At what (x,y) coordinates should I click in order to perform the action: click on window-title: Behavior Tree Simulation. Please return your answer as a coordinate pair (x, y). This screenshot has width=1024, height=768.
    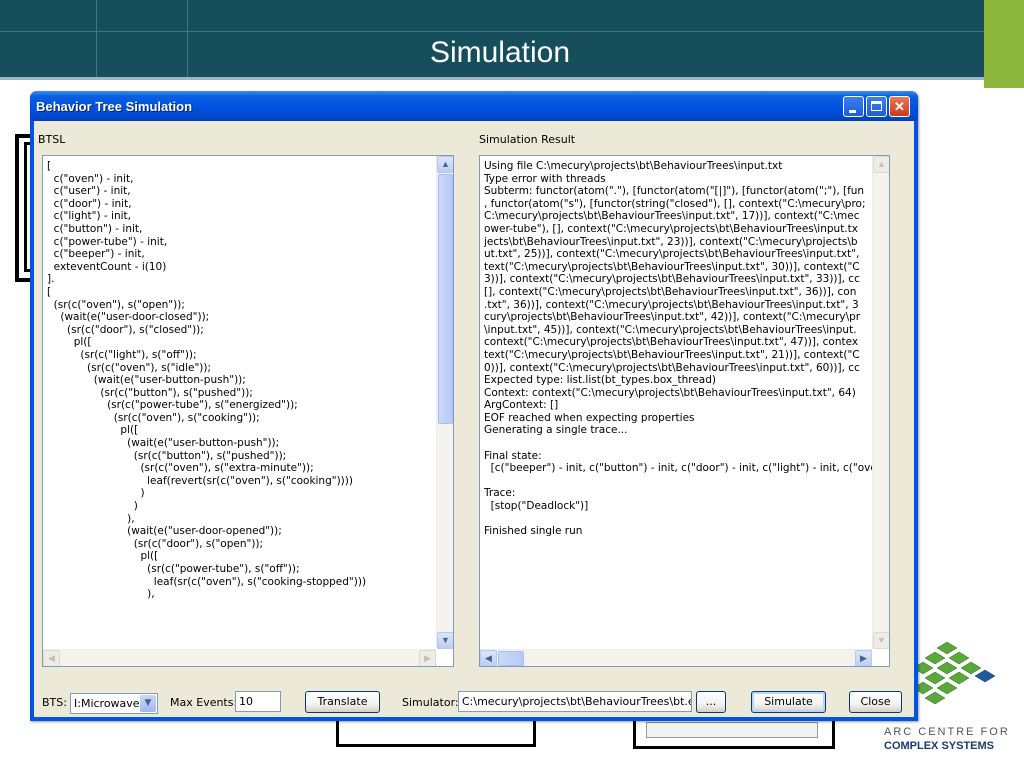
    Looking at the image, I should click on (114, 106).